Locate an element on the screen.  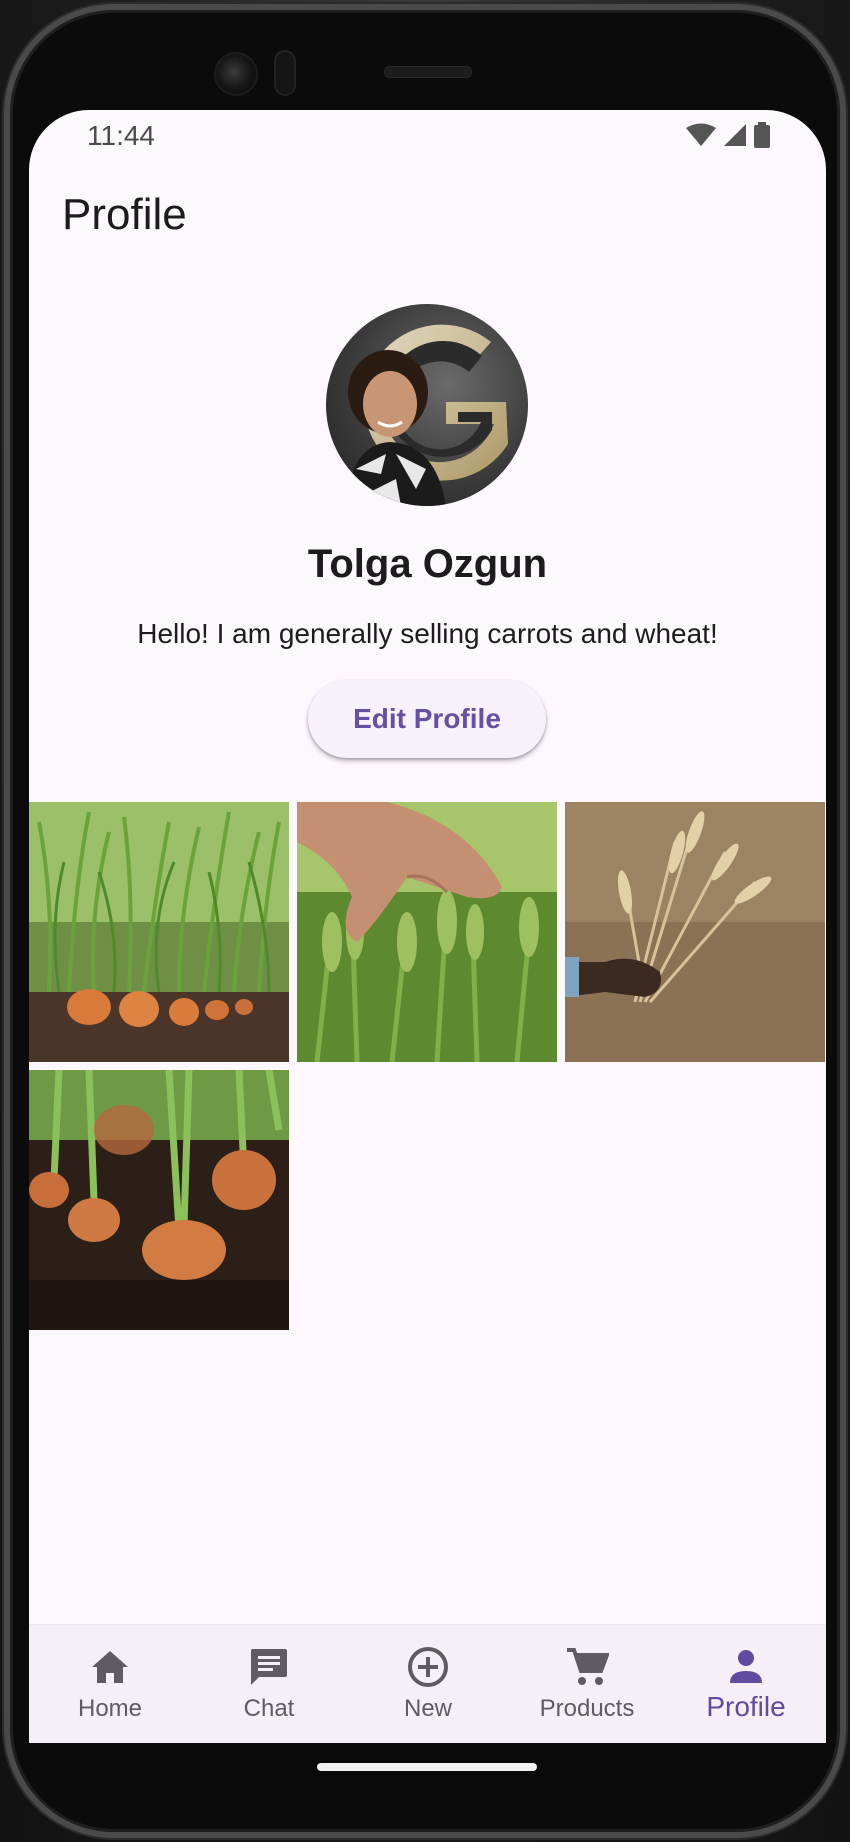
cart-icon is located at coordinates (587, 1667).